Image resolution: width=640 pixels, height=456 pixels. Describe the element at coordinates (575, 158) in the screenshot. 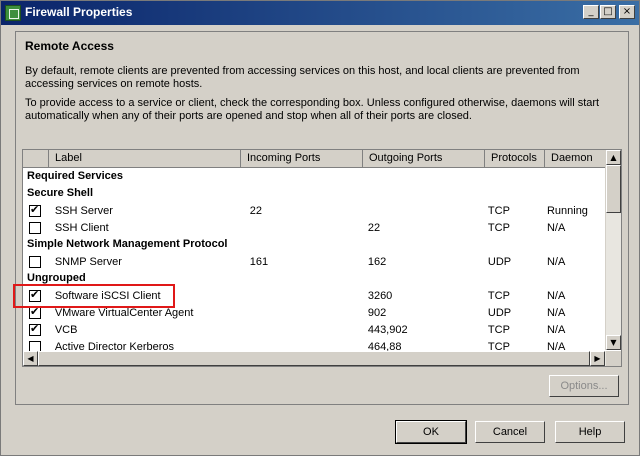

I see `column-header-daemon: Daemon` at that location.